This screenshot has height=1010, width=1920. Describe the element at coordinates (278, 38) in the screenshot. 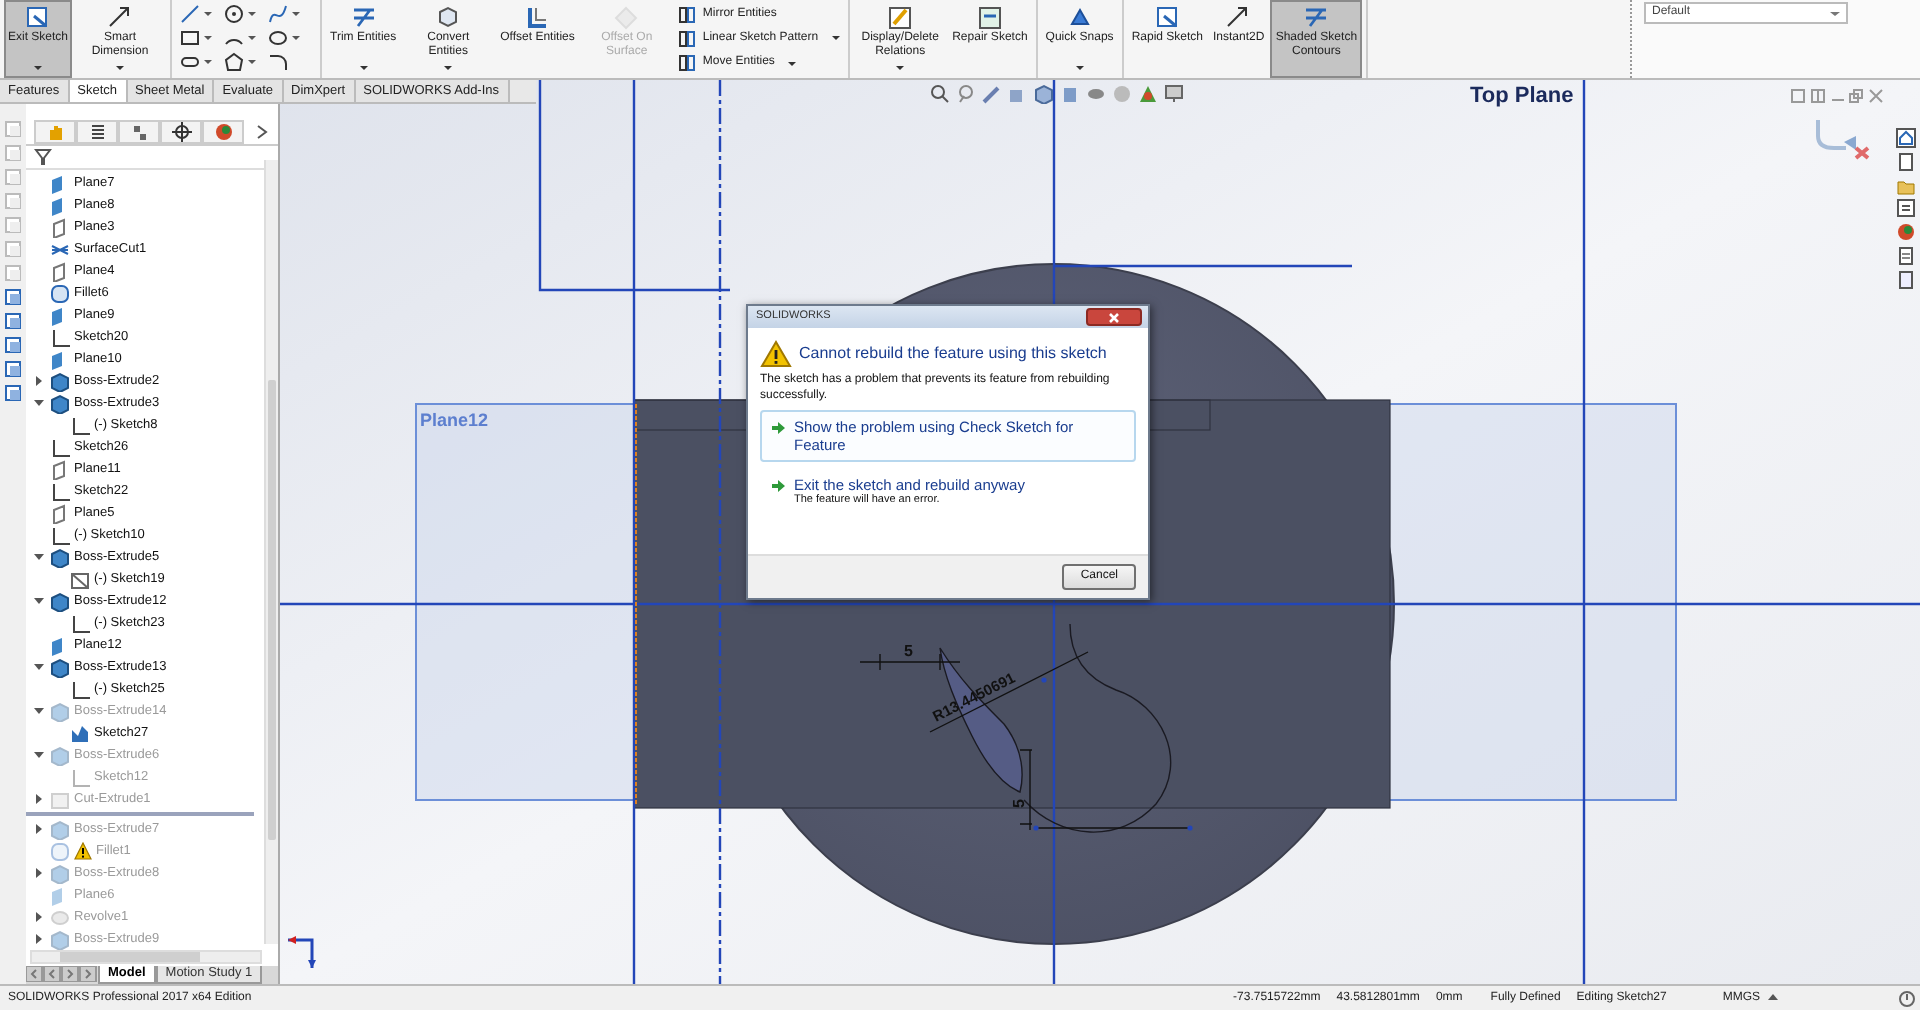

I see `ellipse-icon` at that location.